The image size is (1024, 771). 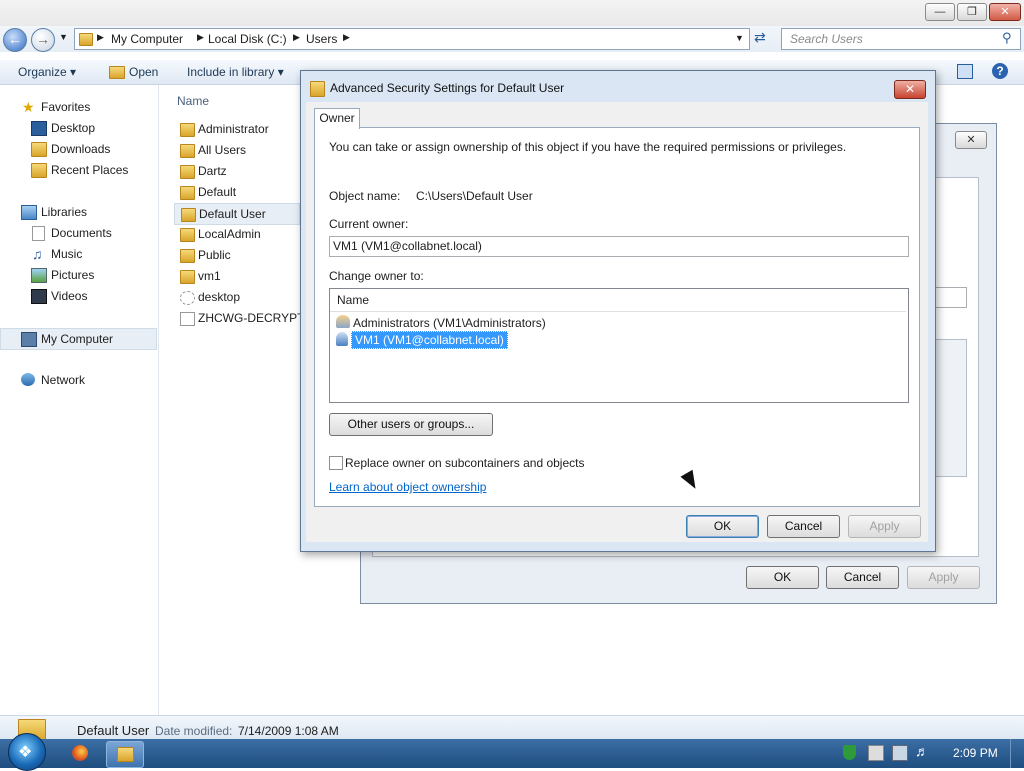 What do you see at coordinates (222, 150) in the screenshot?
I see `file-label: All Users` at bounding box center [222, 150].